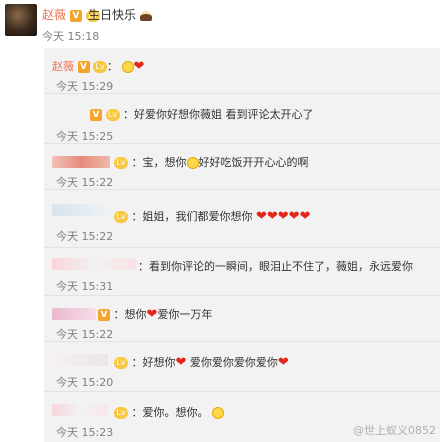 The height and width of the screenshot is (442, 440). Describe the element at coordinates (159, 162) in the screenshot. I see `reply-text: ：宝，想你` at that location.